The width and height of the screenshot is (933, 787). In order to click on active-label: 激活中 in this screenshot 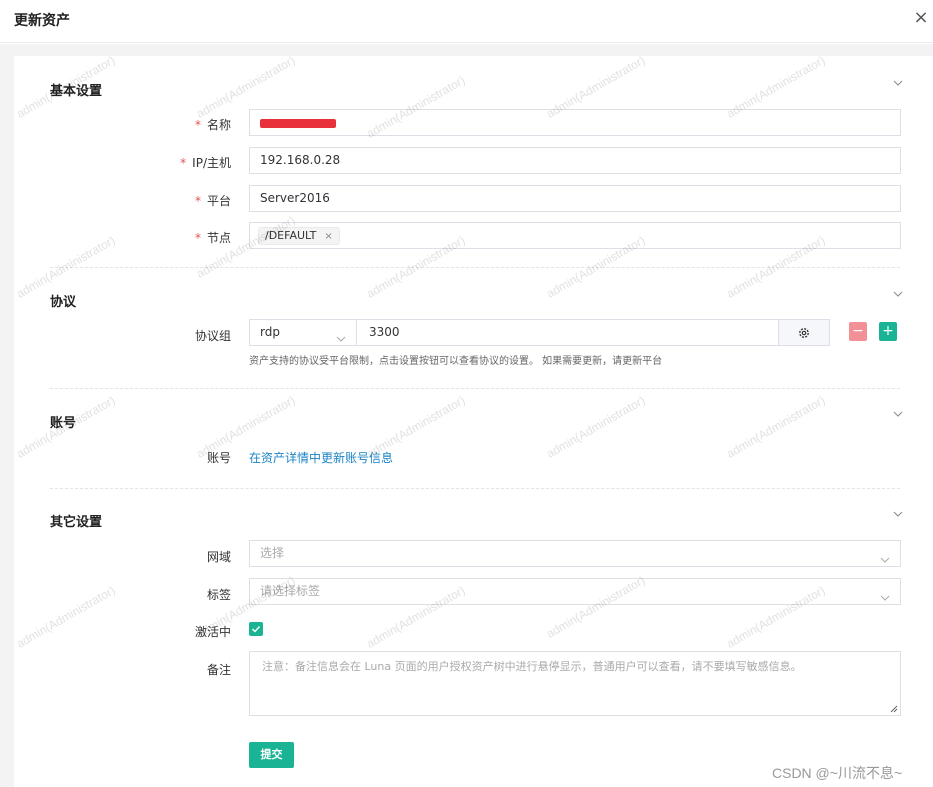, I will do `click(212, 632)`.